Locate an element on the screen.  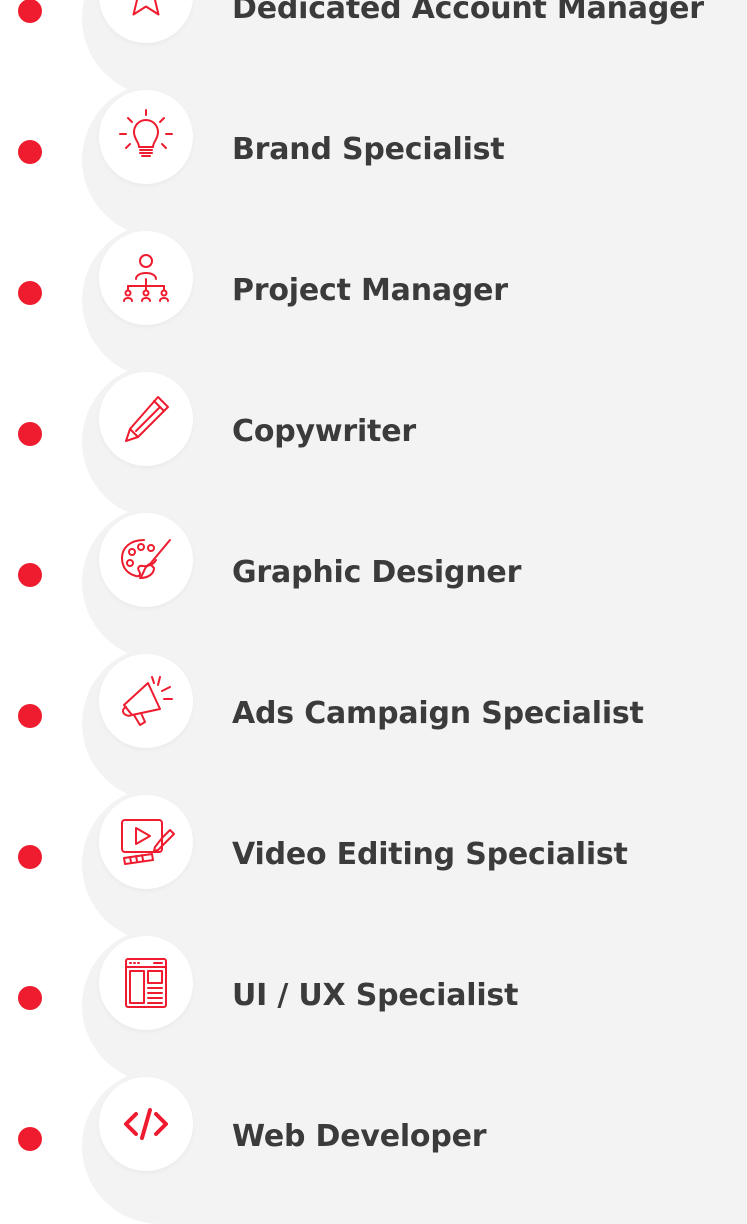
list-item: Dedicated Account Manager is located at coordinates (373, 48).